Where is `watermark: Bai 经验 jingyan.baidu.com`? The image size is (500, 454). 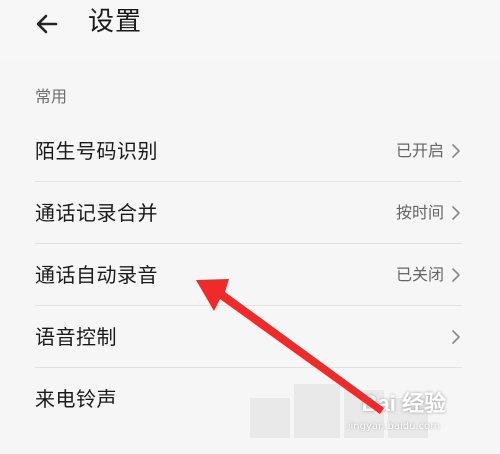
watermark: Bai 经验 jingyan.baidu.com is located at coordinates (365, 410).